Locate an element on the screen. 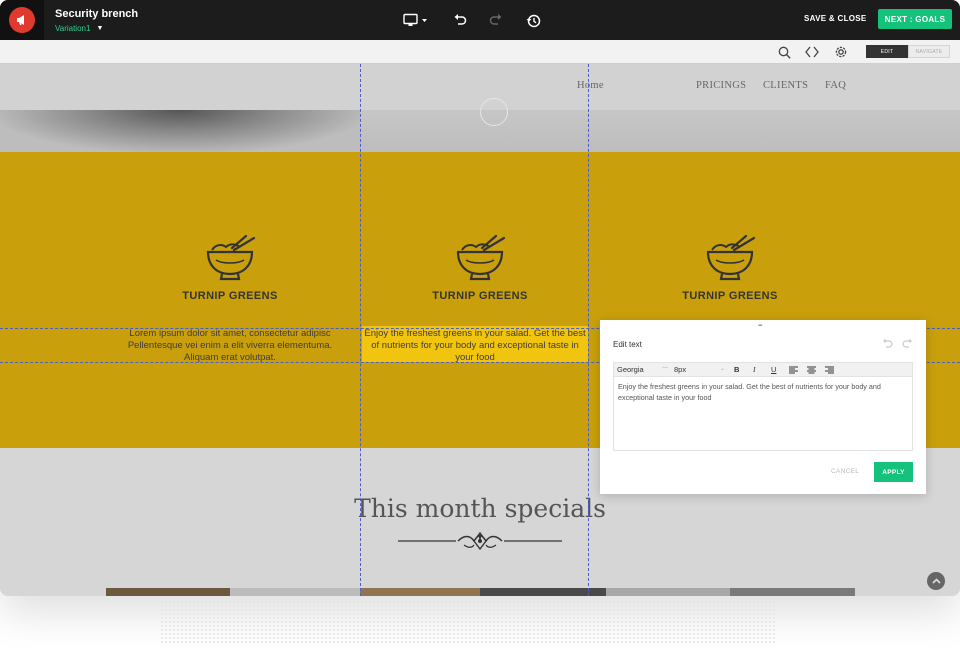  bold-button: B is located at coordinates (736, 369).